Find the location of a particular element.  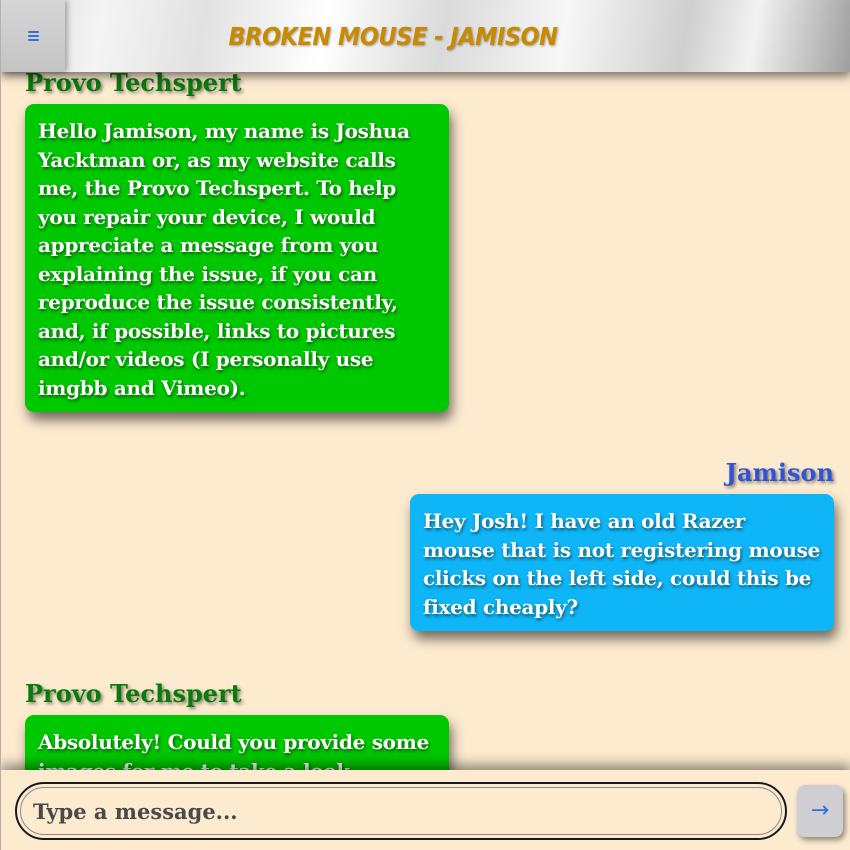

message-input is located at coordinates (401, 811).